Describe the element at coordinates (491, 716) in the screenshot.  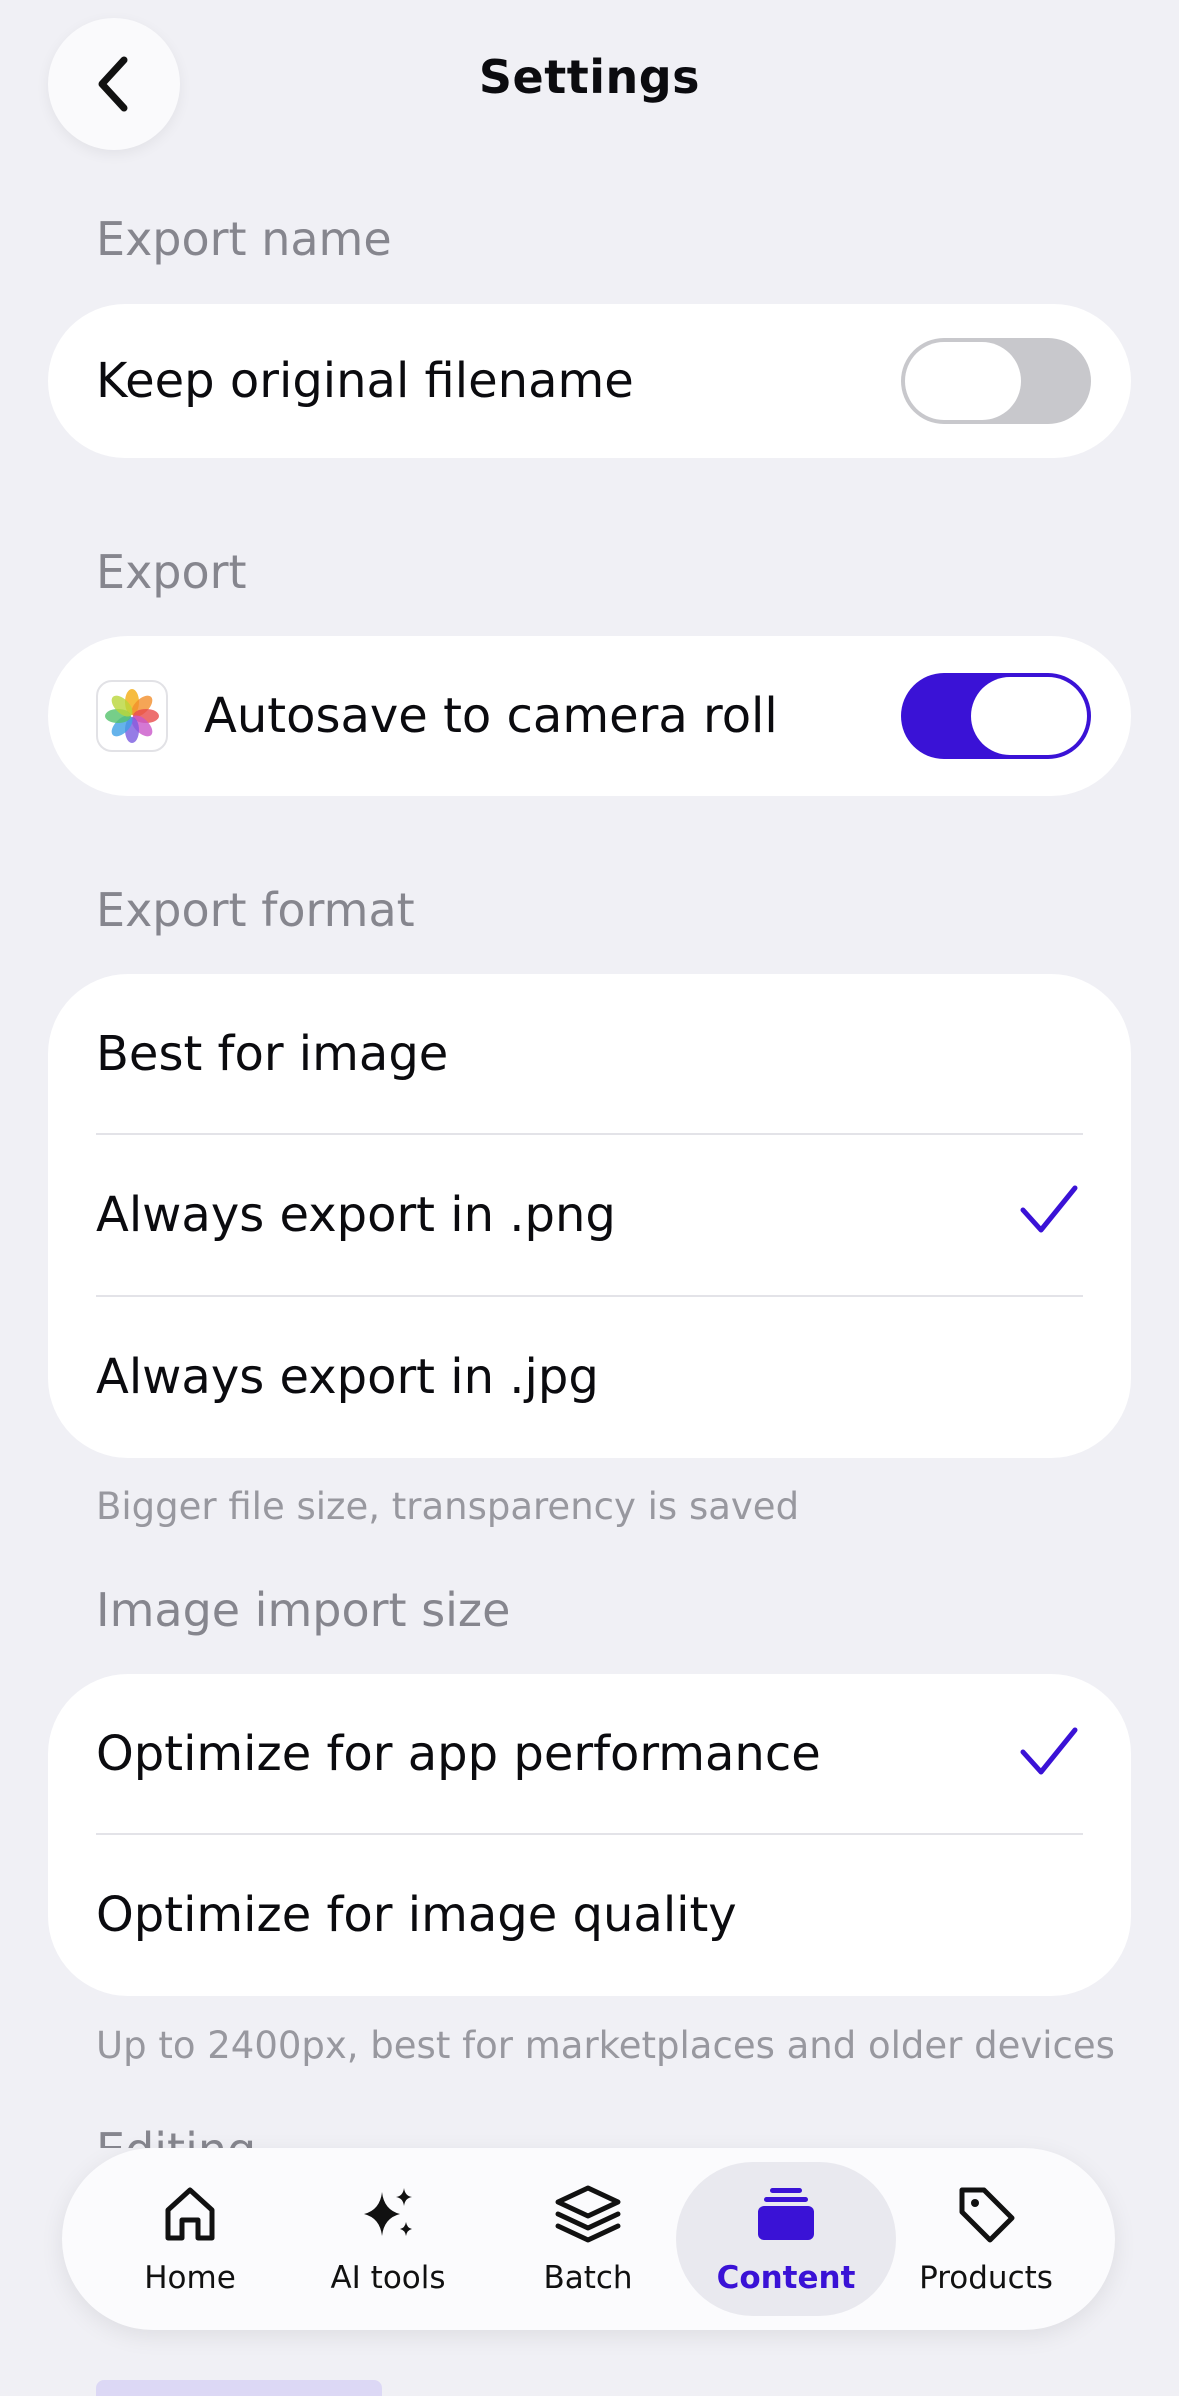
I see `autosave-label: Autosave to camera roll` at that location.